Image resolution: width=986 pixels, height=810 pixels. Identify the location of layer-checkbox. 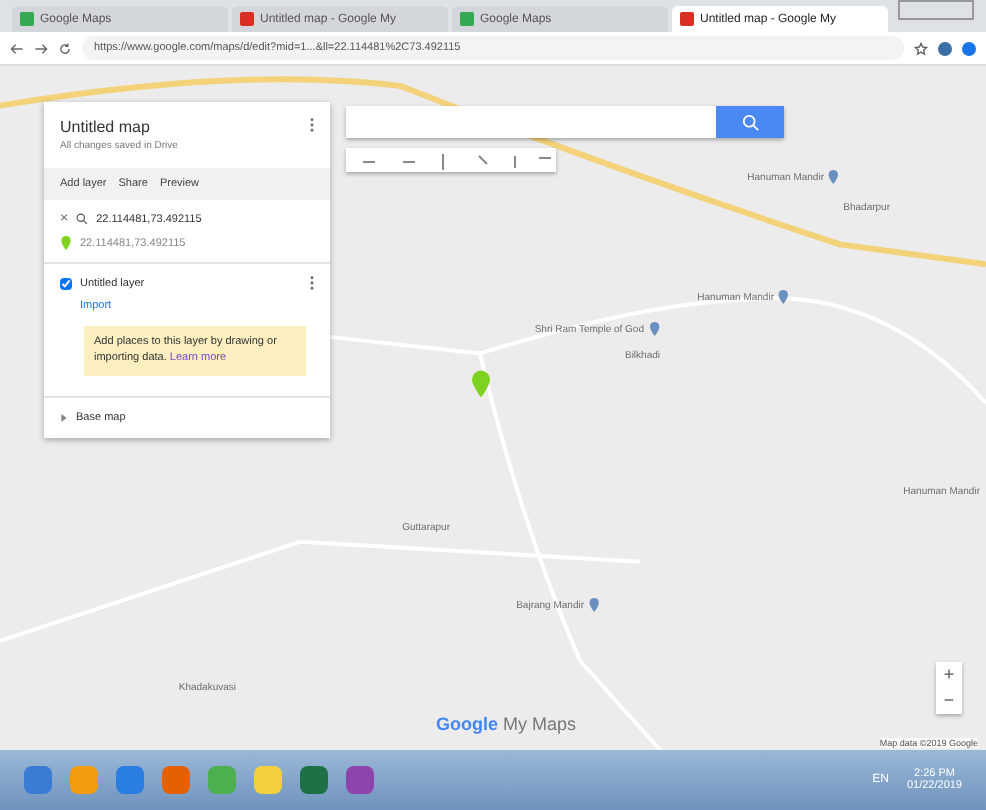
(66, 283).